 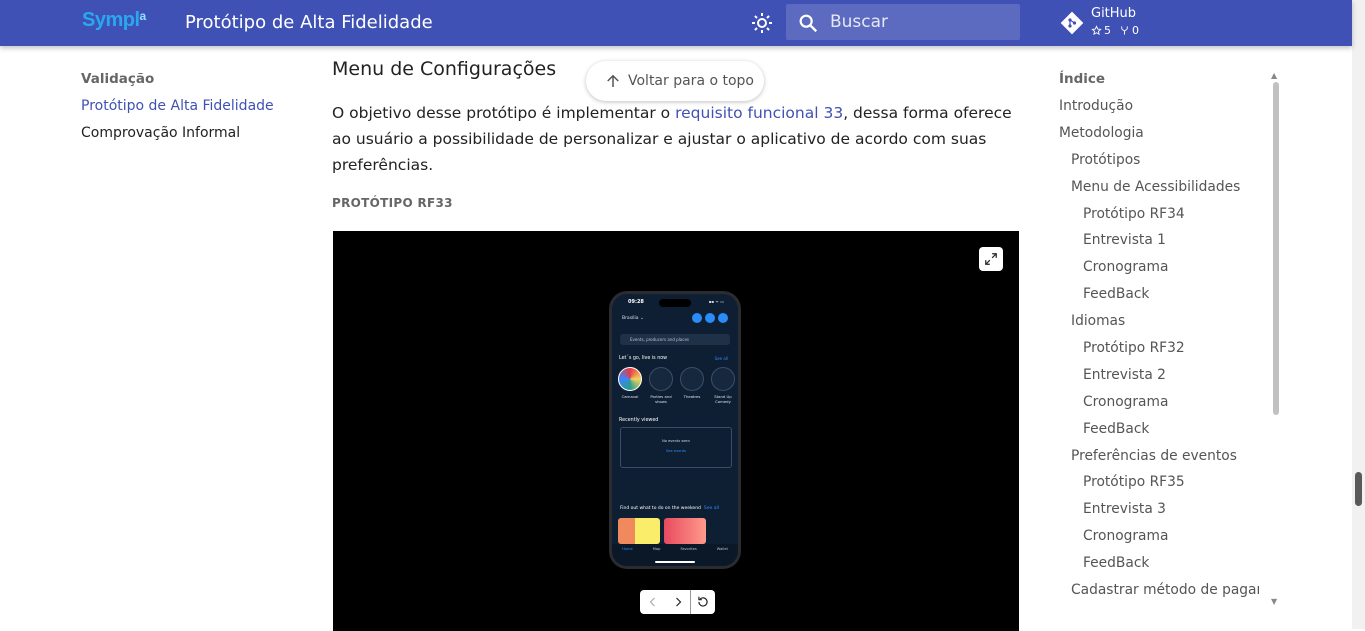 What do you see at coordinates (692, 379) in the screenshot?
I see `theatre-icon` at bounding box center [692, 379].